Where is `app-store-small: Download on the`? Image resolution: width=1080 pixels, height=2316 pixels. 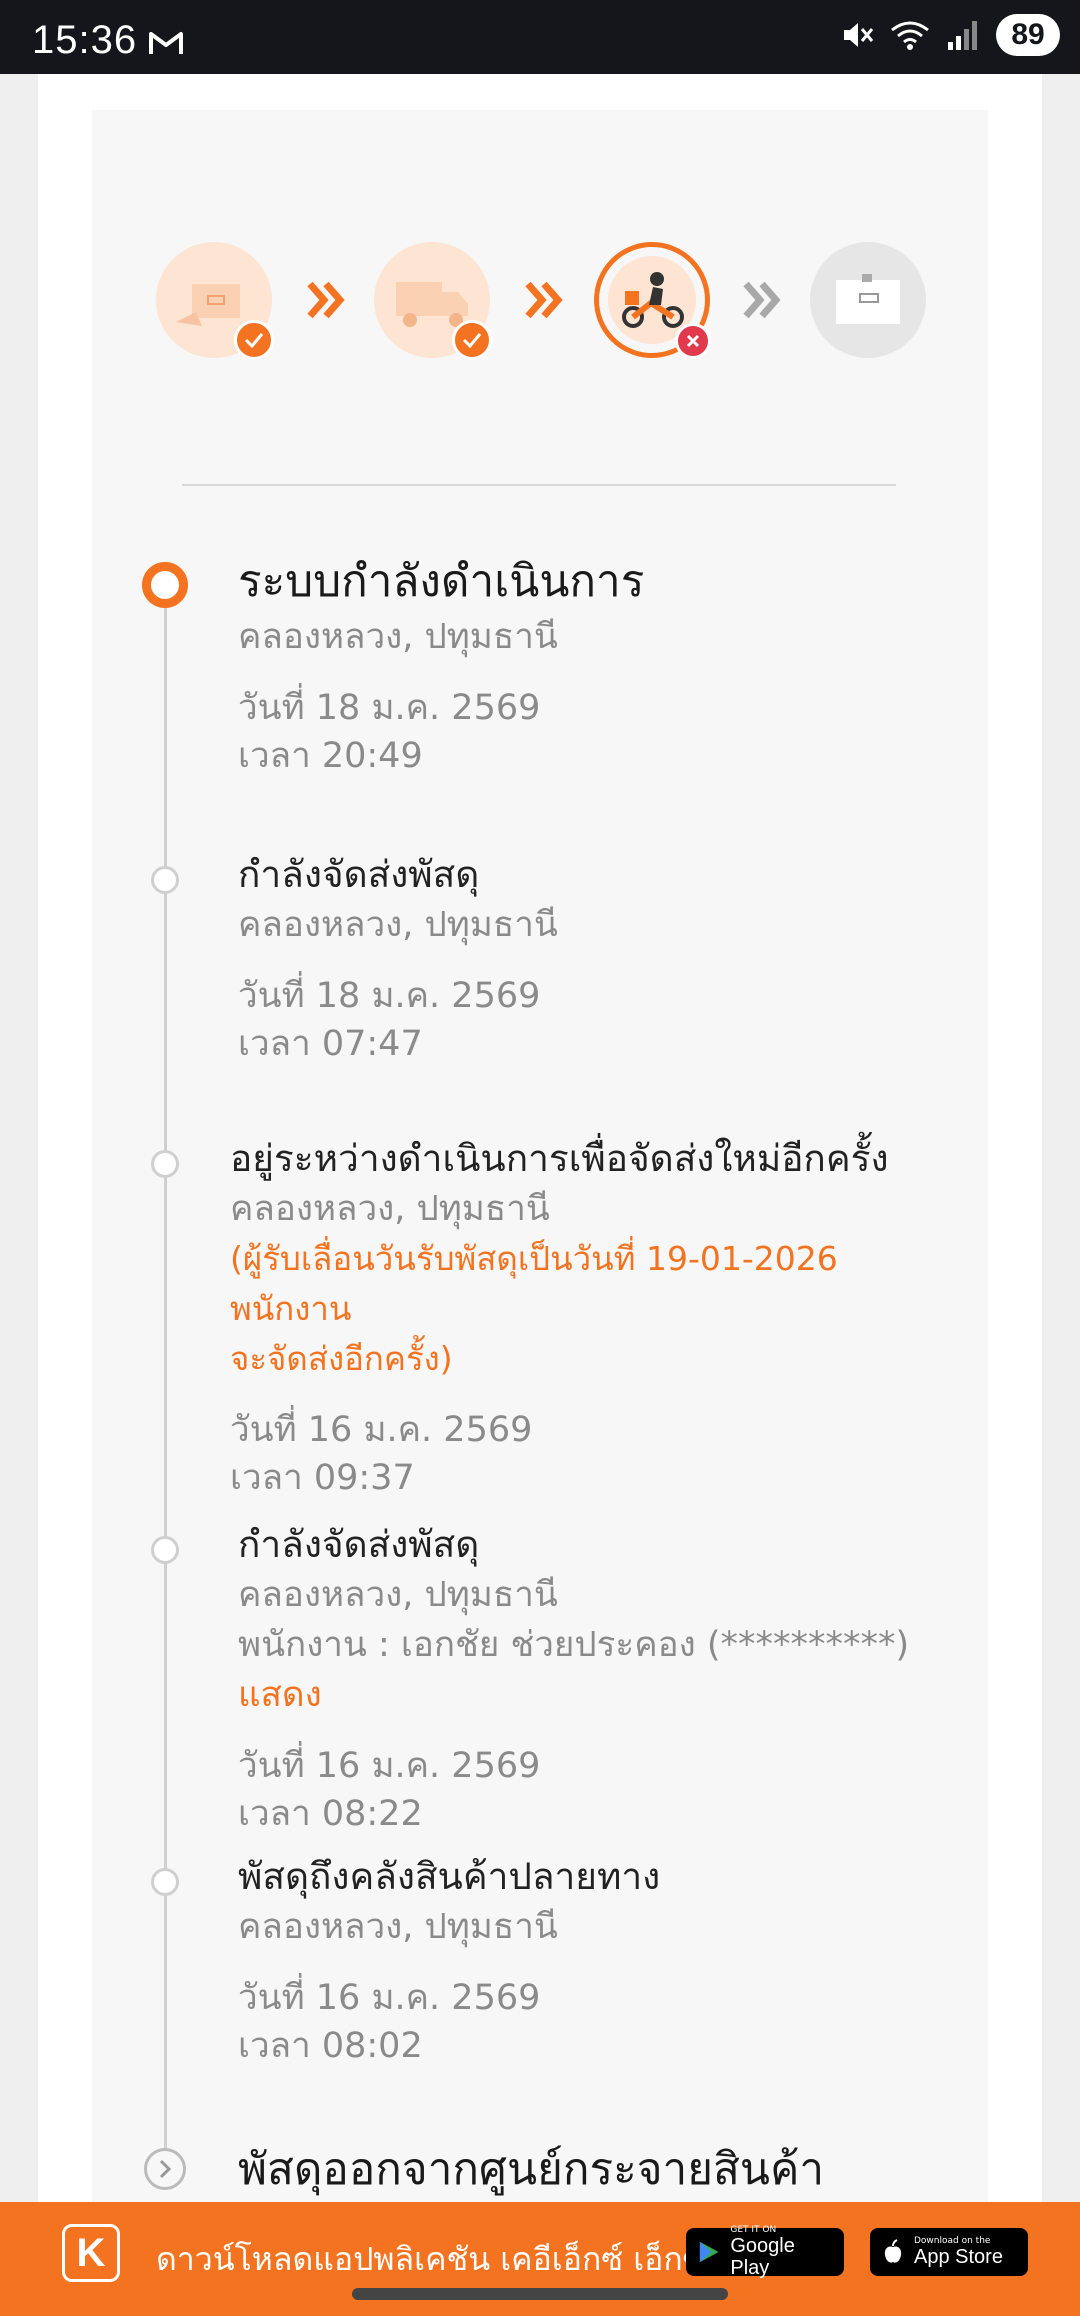 app-store-small: Download on the is located at coordinates (952, 2241).